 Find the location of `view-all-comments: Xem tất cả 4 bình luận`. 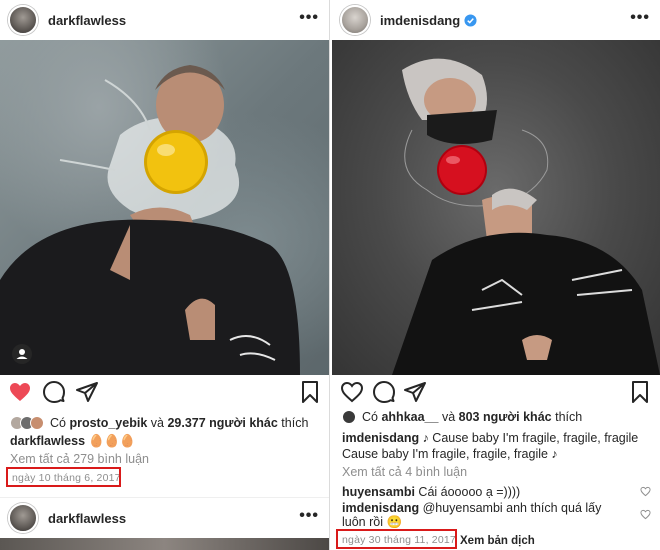

view-all-comments: Xem tất cả 4 bình luận is located at coordinates (404, 472).